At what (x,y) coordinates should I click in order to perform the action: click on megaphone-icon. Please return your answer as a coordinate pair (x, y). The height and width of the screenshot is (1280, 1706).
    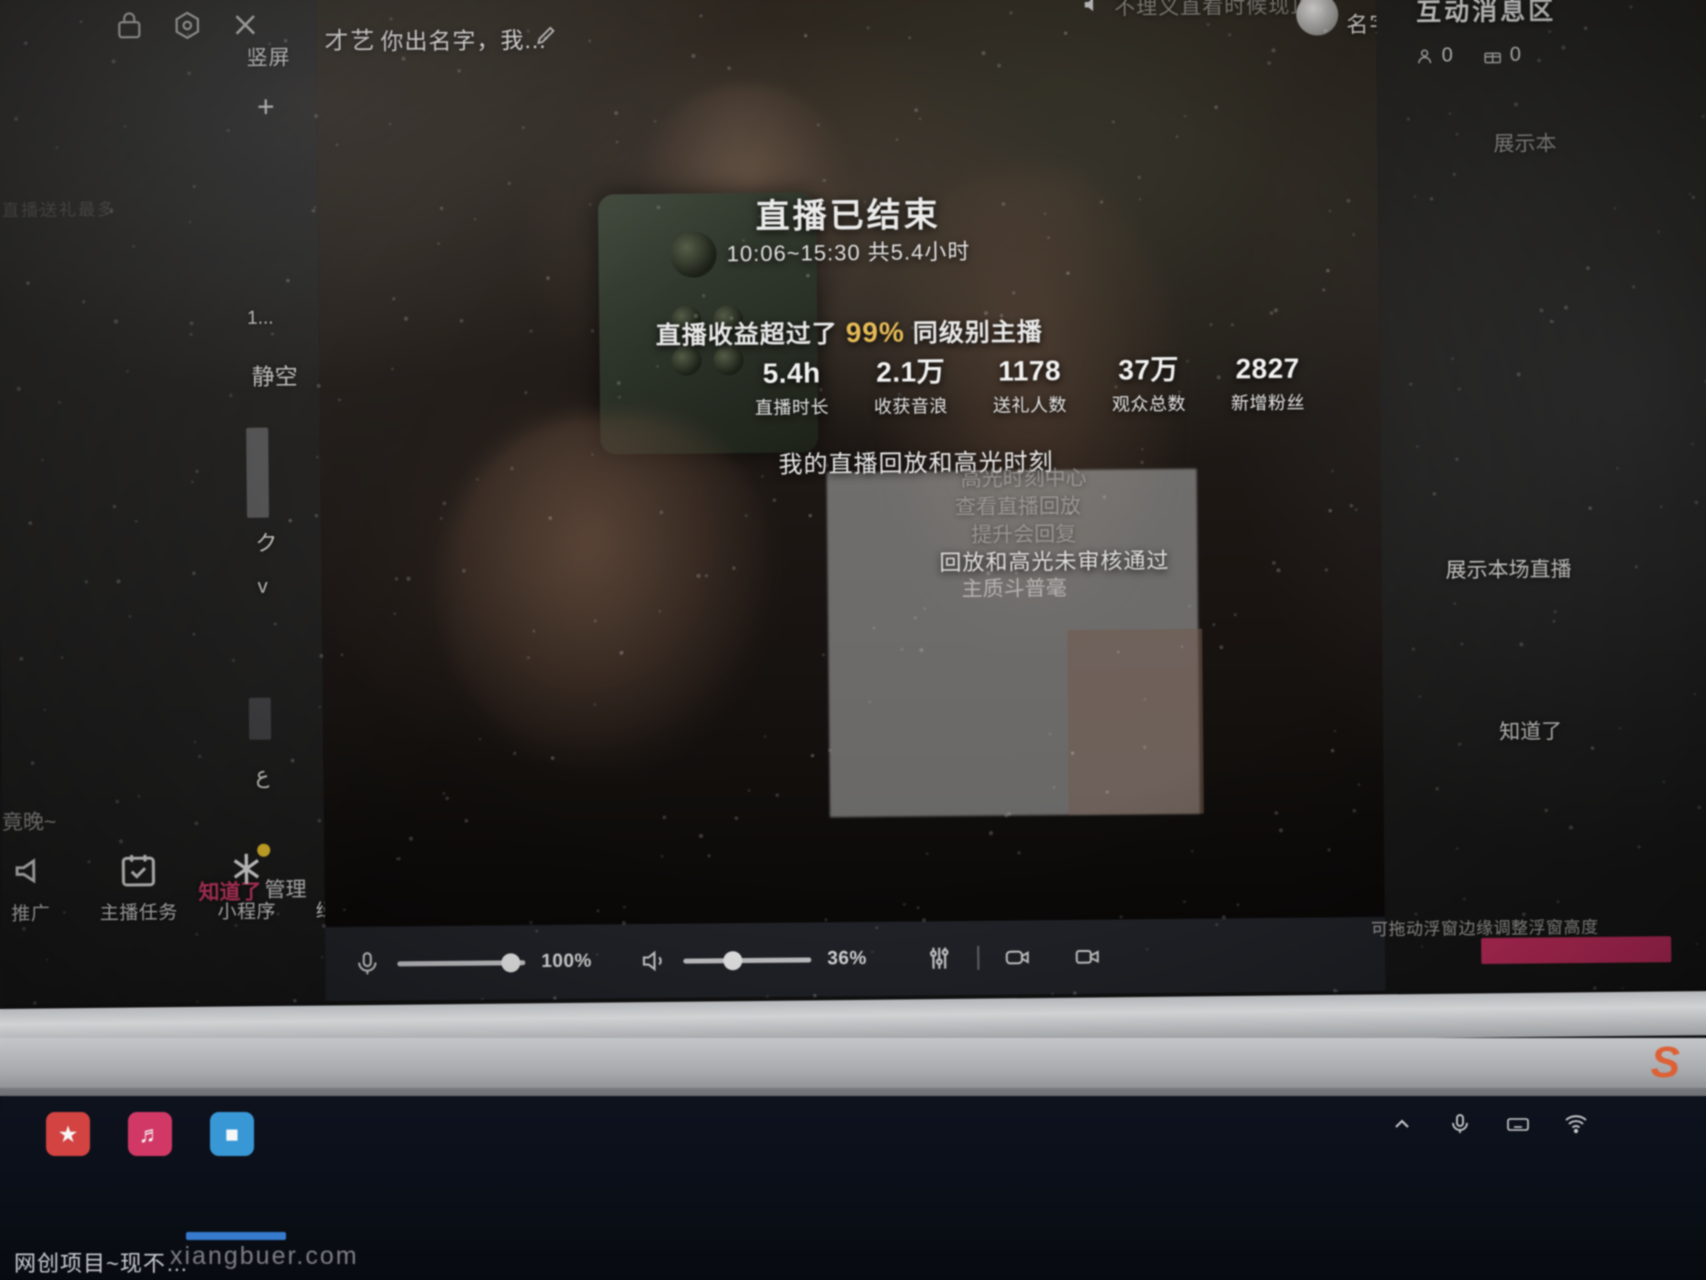
    Looking at the image, I should click on (30, 871).